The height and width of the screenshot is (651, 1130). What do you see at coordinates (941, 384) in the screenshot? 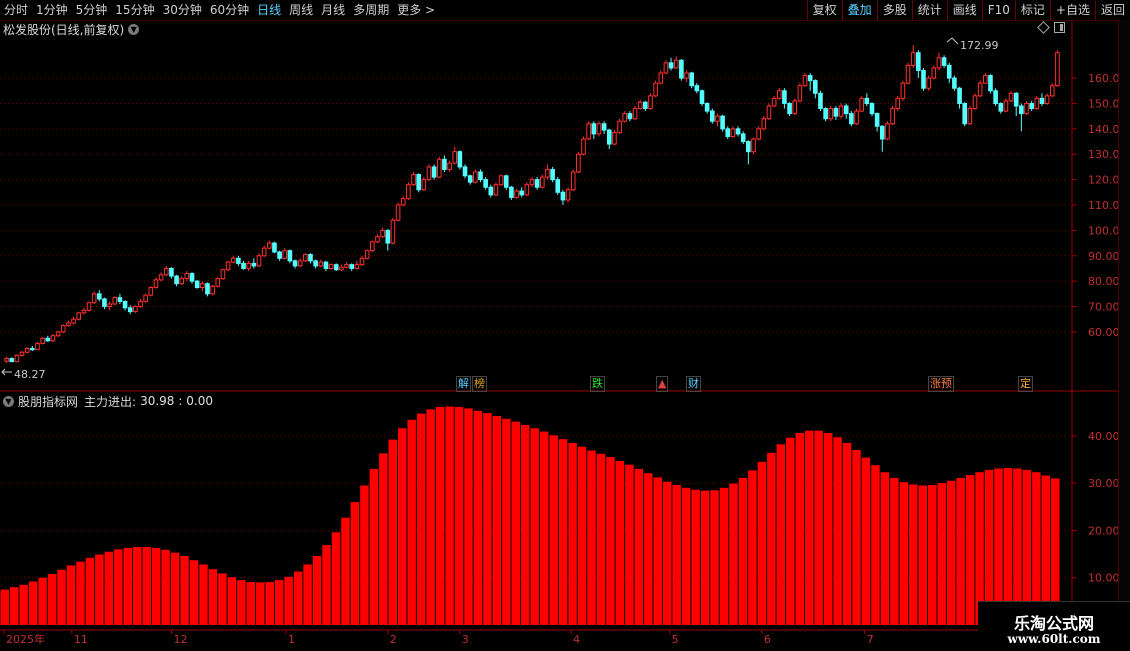
I see `event-marker-5: 涨预` at bounding box center [941, 384].